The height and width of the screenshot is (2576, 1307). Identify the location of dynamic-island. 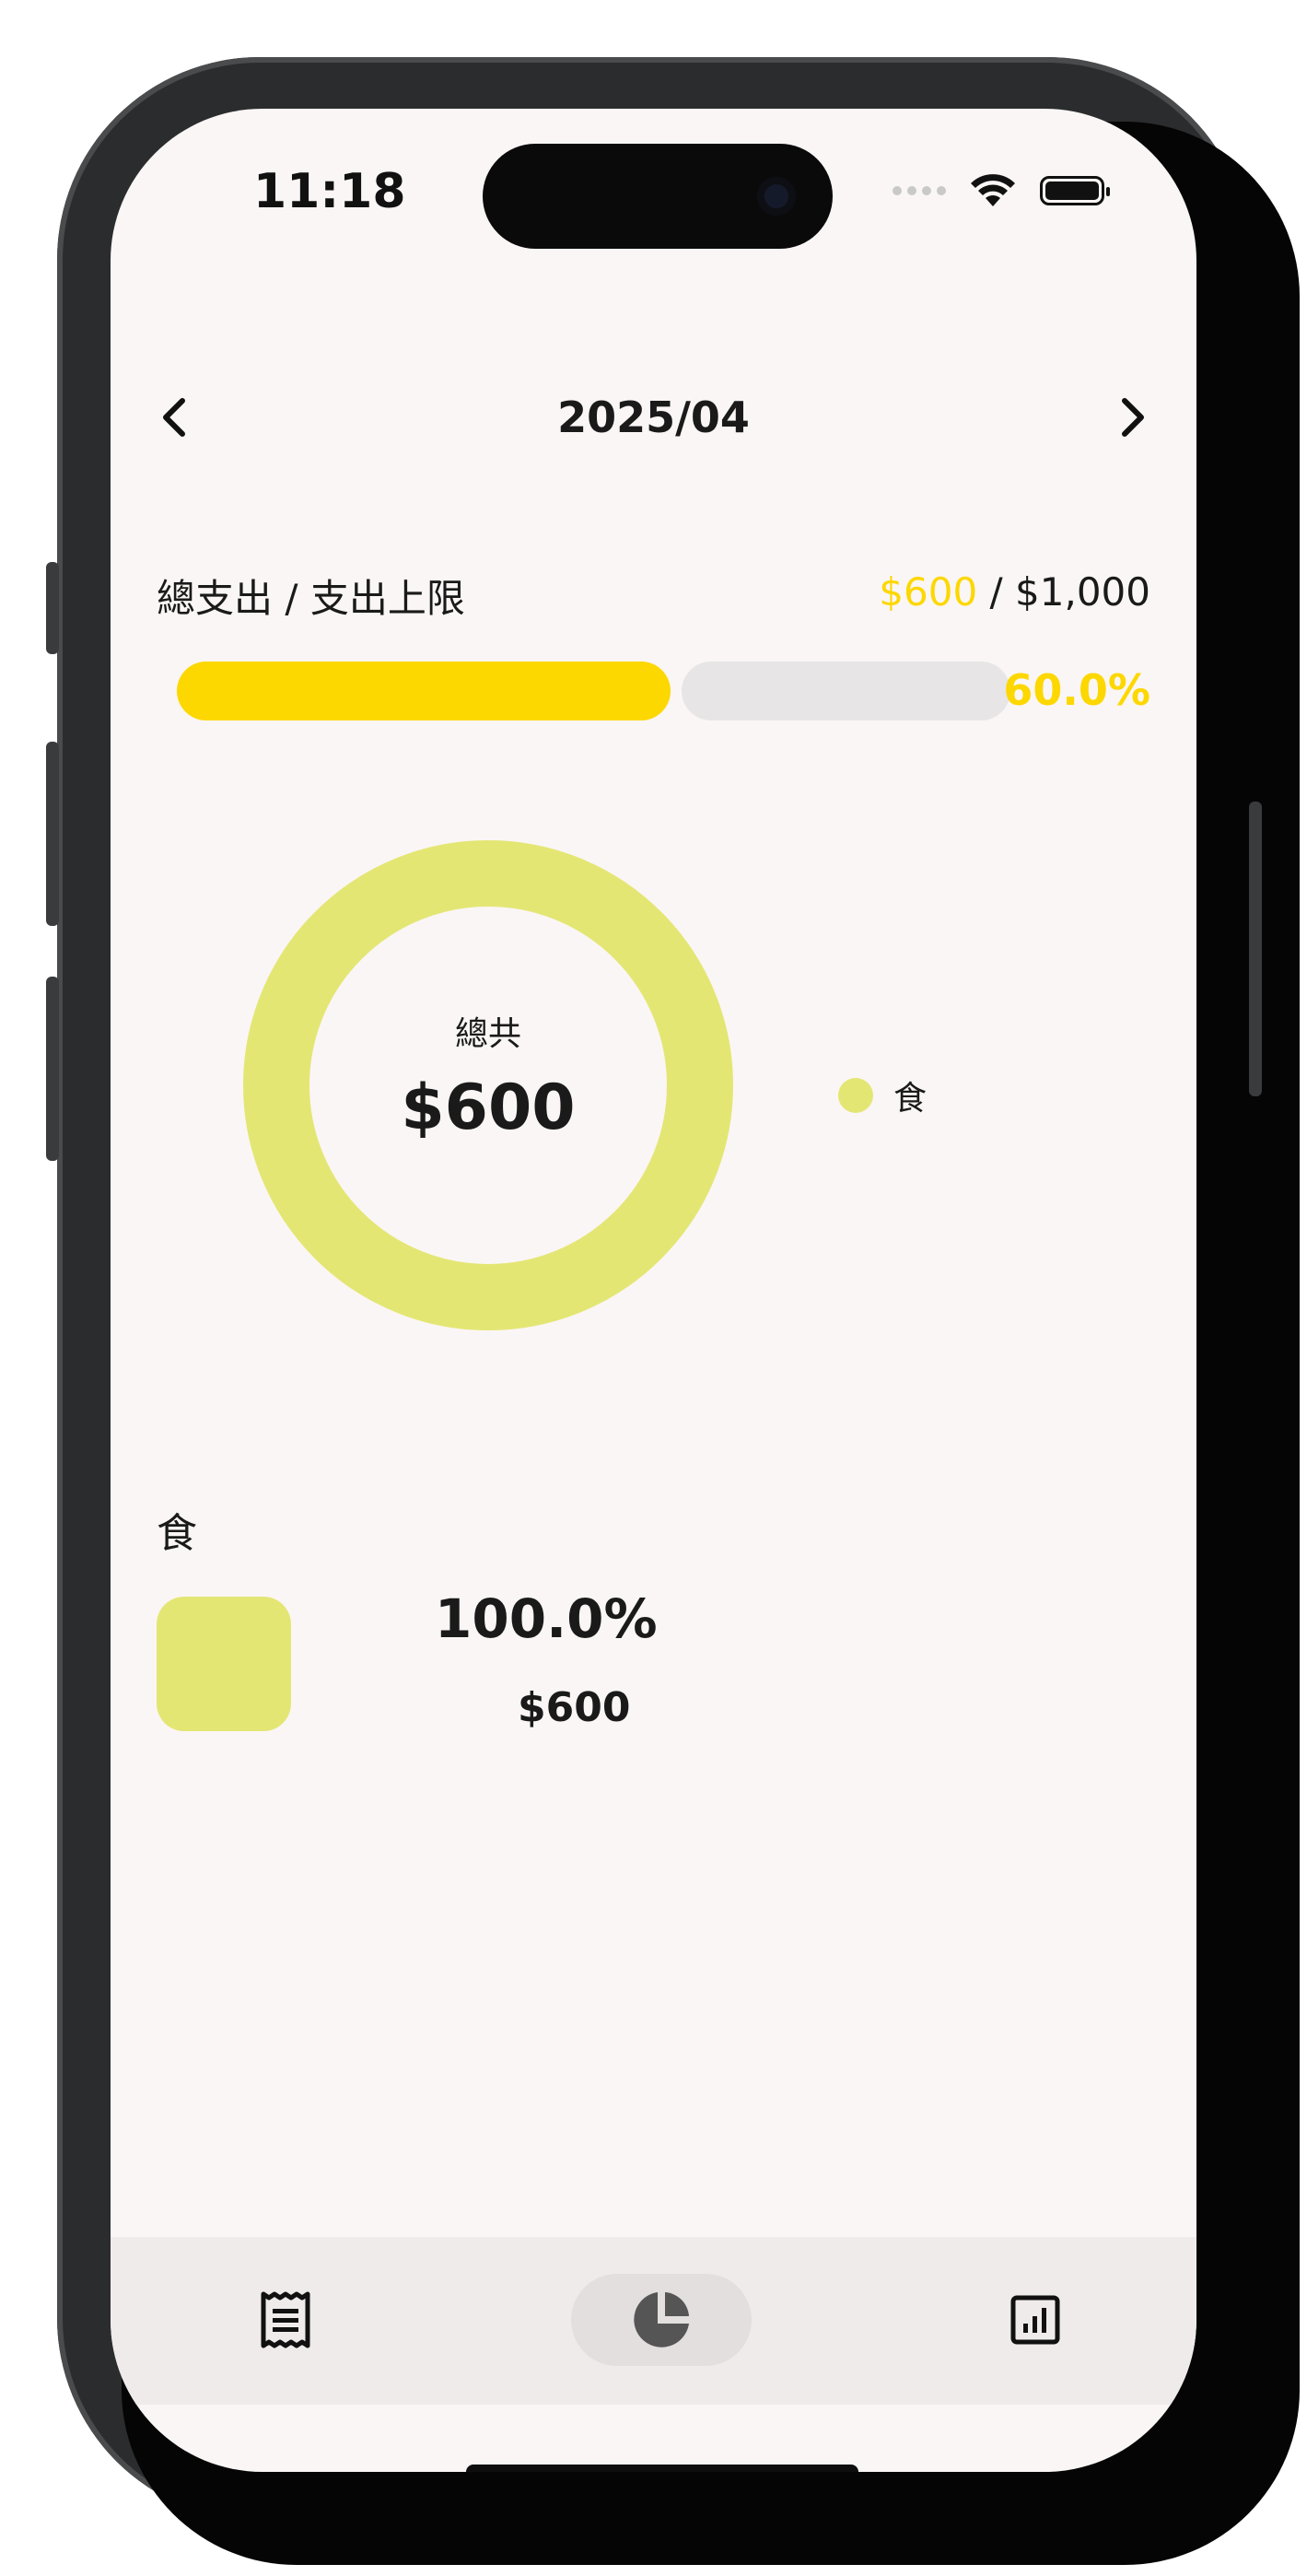
(658, 196).